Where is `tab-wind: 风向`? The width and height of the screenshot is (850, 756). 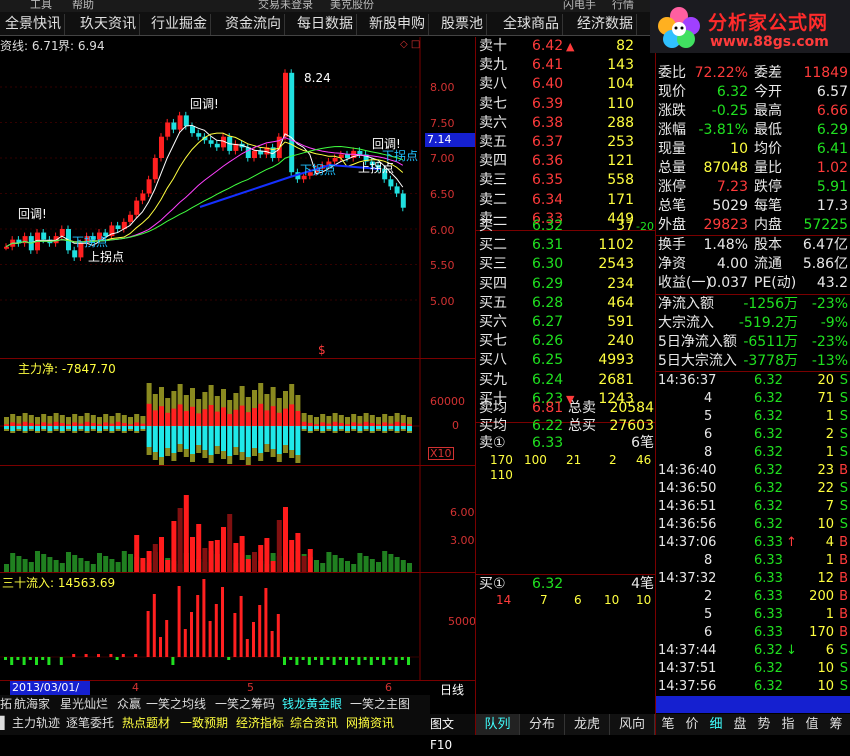
tab-wind: 风向 is located at coordinates (632, 724).